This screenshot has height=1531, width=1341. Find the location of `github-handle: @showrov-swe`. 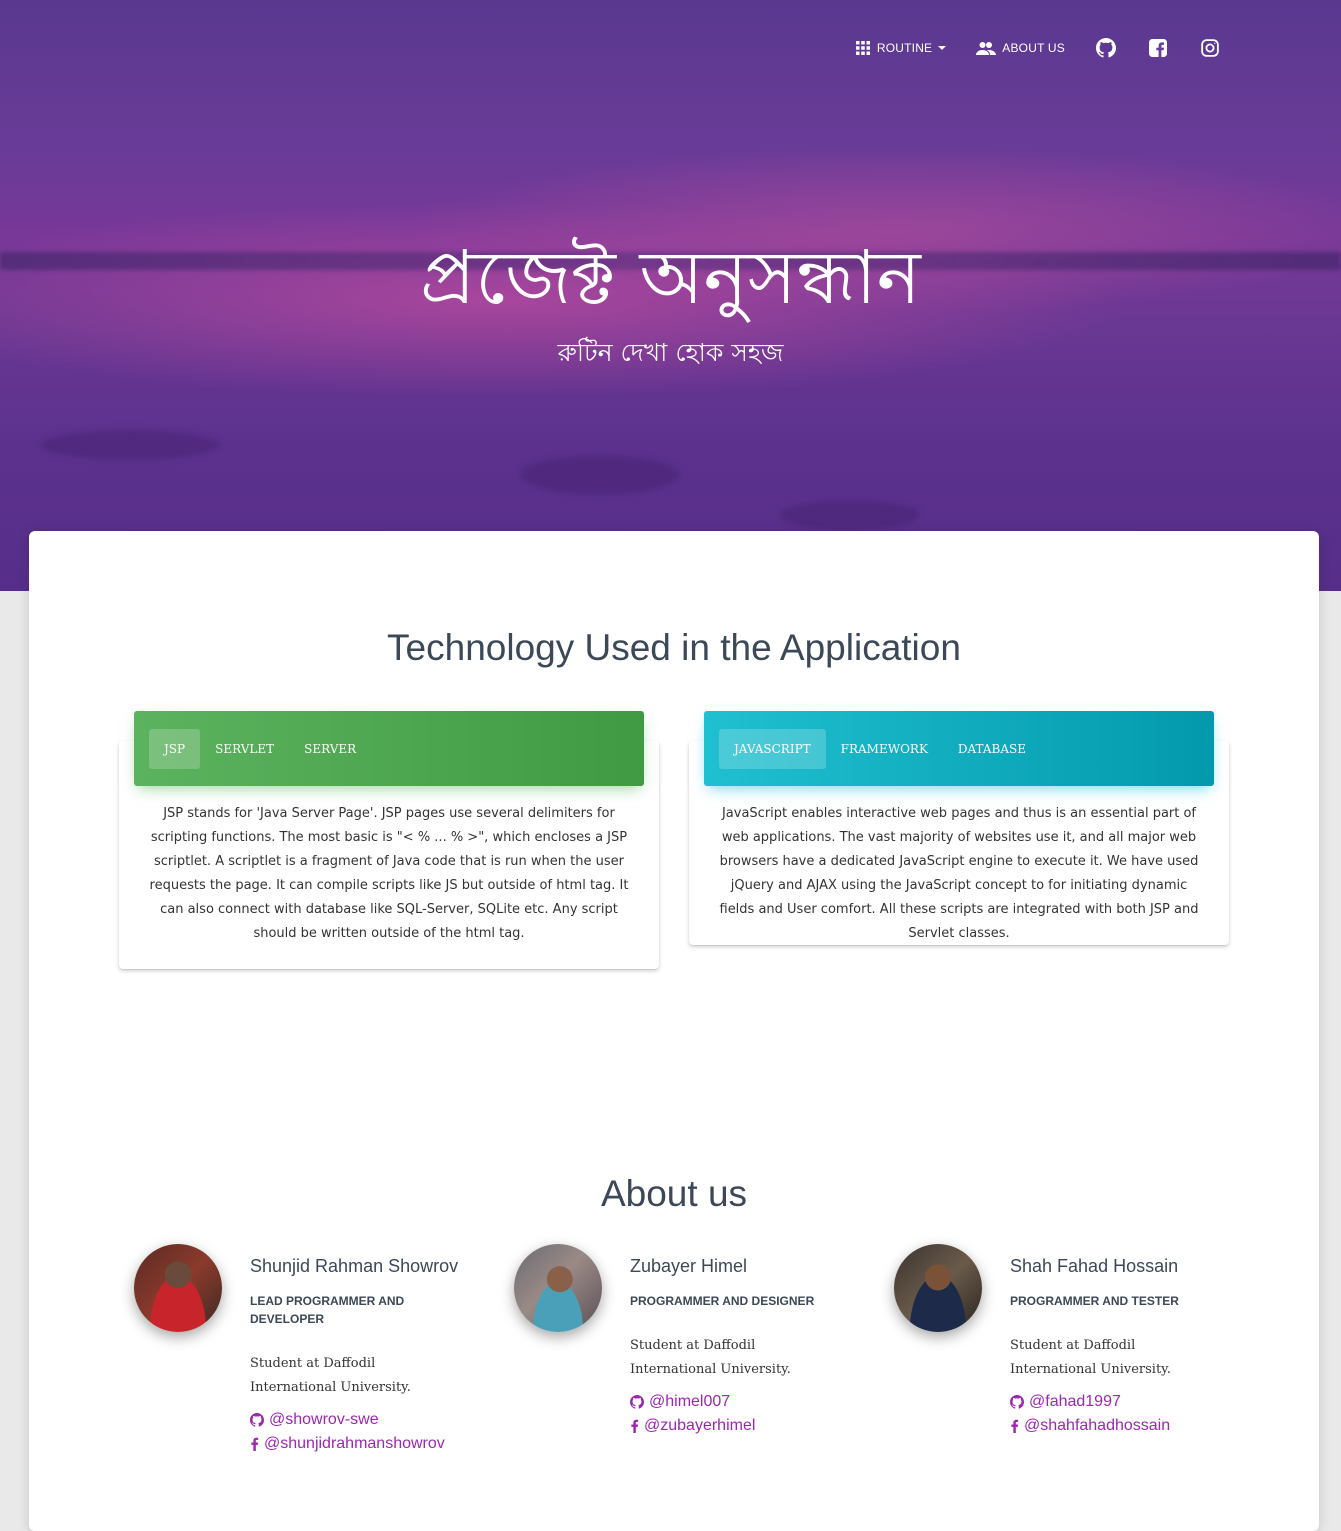

github-handle: @showrov-swe is located at coordinates (324, 1419).